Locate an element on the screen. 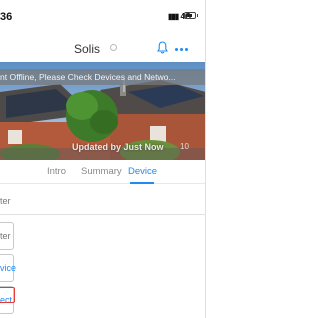 The width and height of the screenshot is (320, 318). active-tab-indicator is located at coordinates (142, 183).